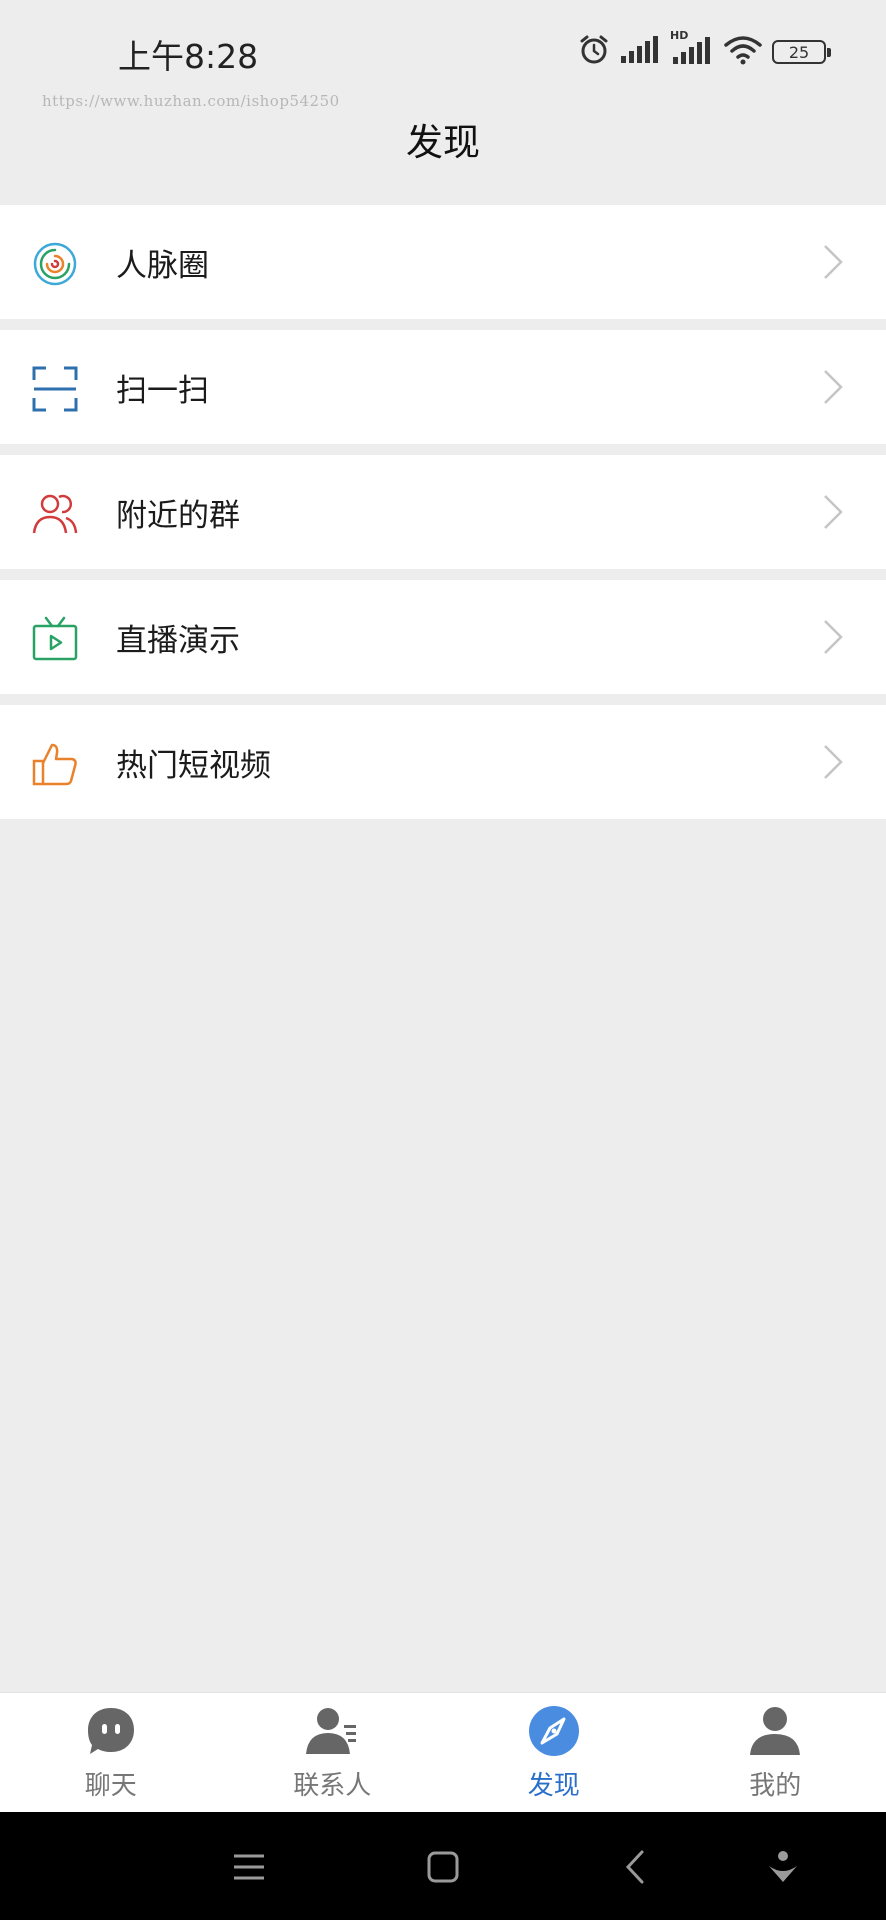  Describe the element at coordinates (162, 390) in the screenshot. I see `menu-item-label: 扫一扫` at that location.